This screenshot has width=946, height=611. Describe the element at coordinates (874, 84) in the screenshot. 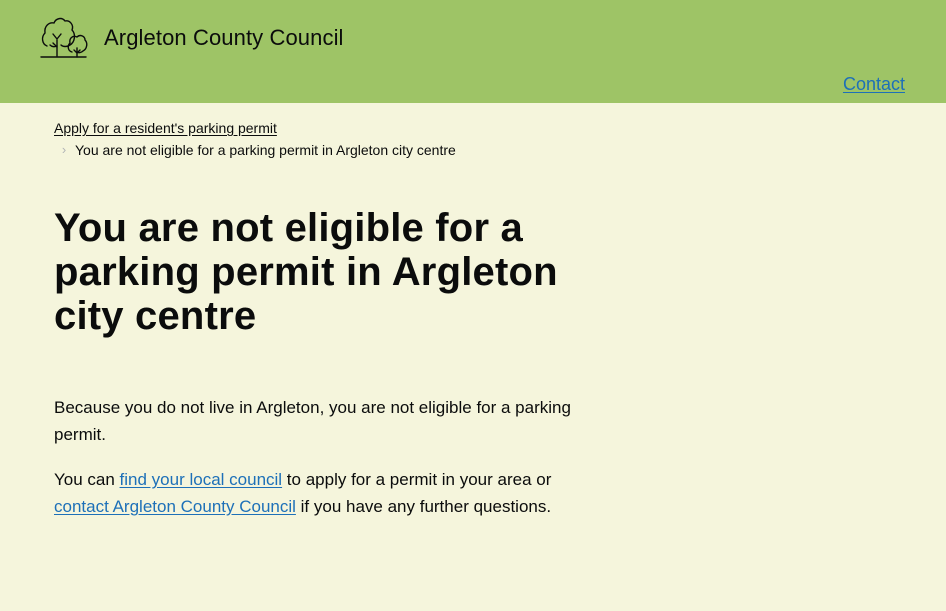

I see `contact-link: Contact` at that location.